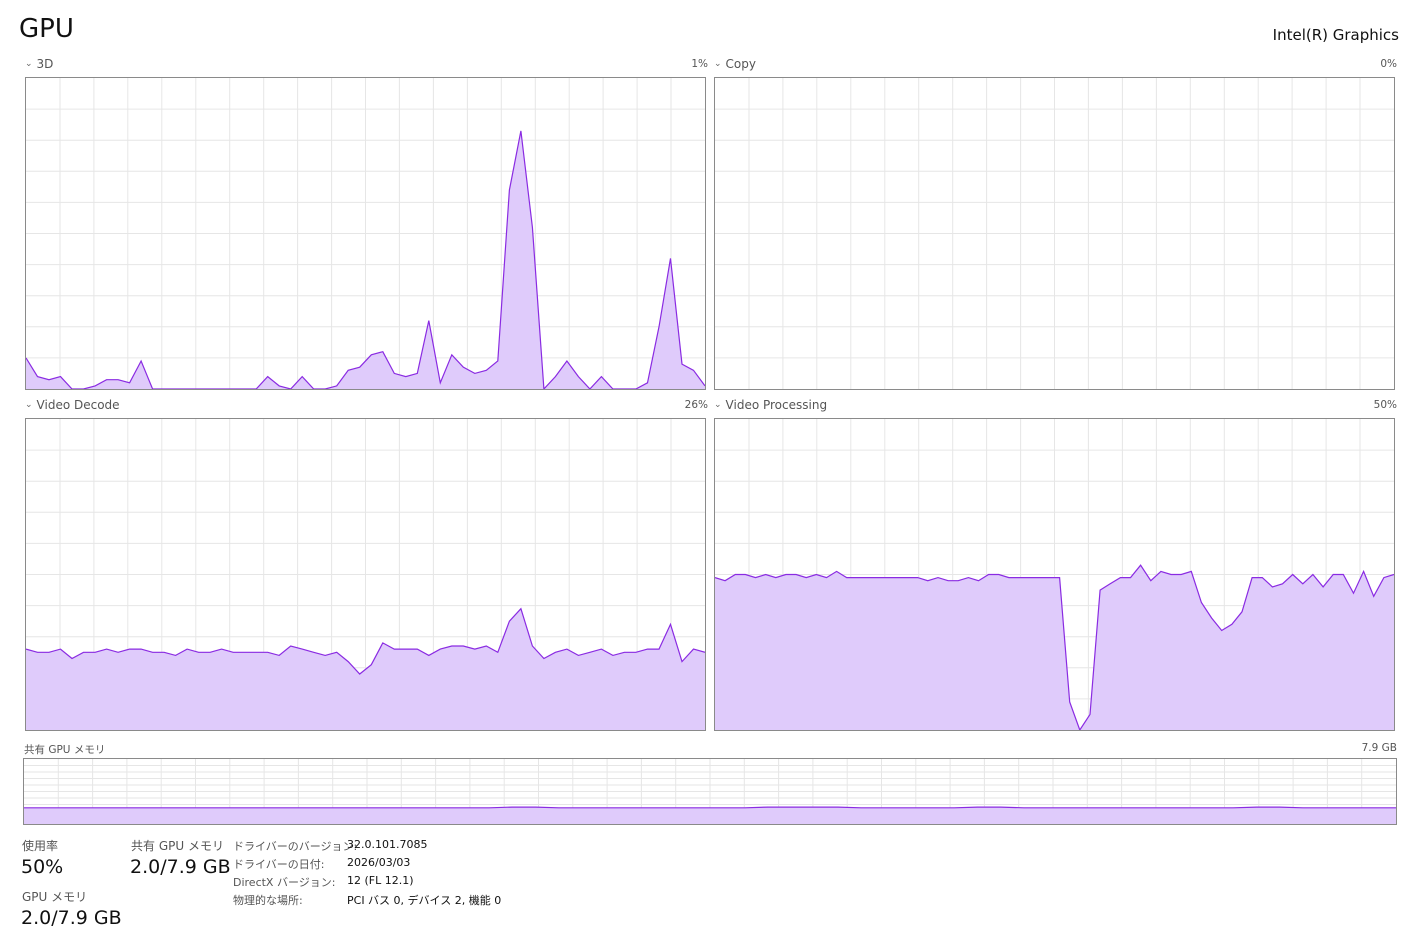 The height and width of the screenshot is (951, 1423). I want to click on physical-location-key: 物理的な場所:, so click(268, 900).